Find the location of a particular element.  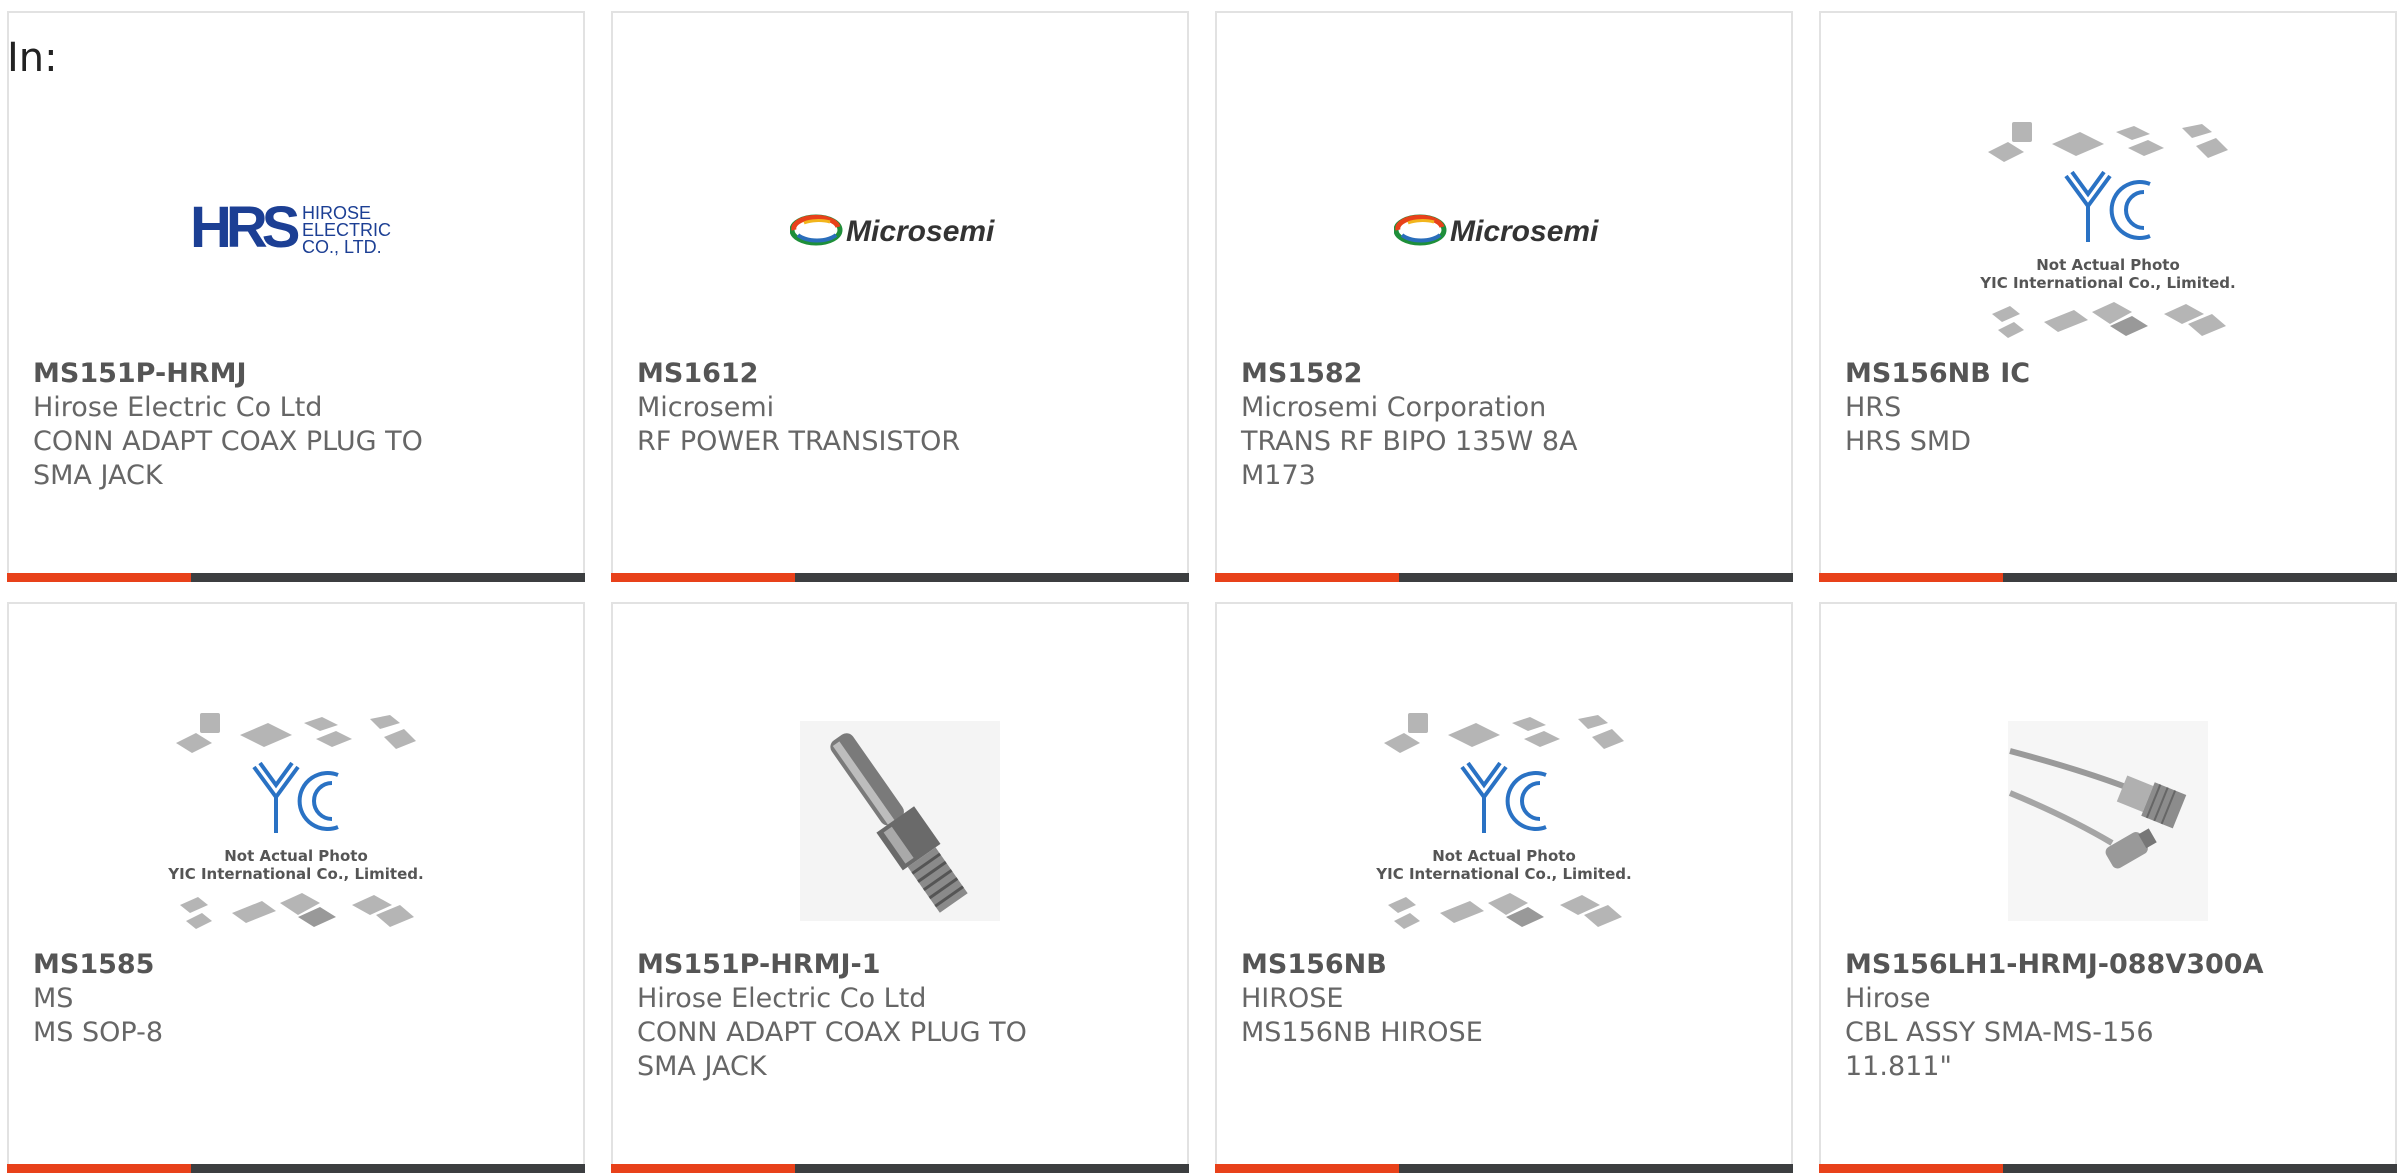

manufacturer: Microsemi Corporation is located at coordinates (1394, 407).